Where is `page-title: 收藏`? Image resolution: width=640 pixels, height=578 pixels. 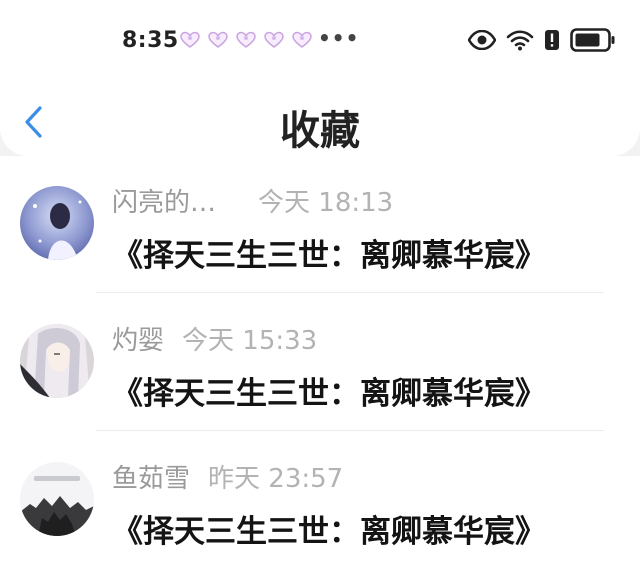 page-title: 收藏 is located at coordinates (320, 131).